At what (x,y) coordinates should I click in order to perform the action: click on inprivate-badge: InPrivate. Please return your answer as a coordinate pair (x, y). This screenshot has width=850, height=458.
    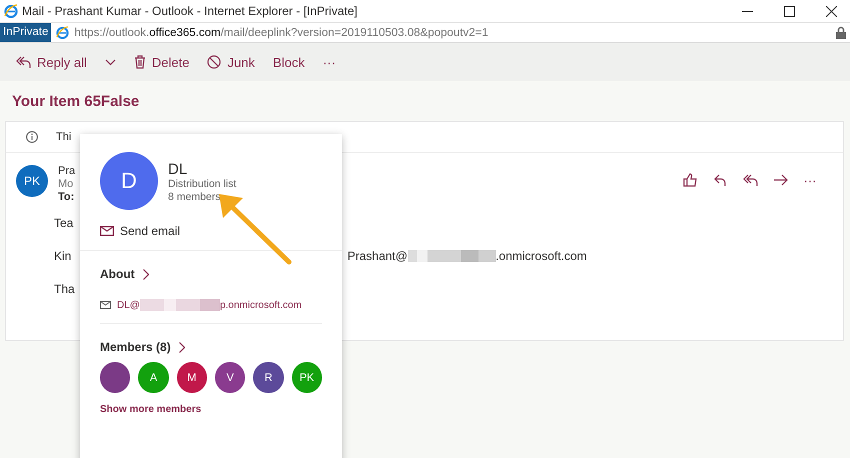
    Looking at the image, I should click on (26, 32).